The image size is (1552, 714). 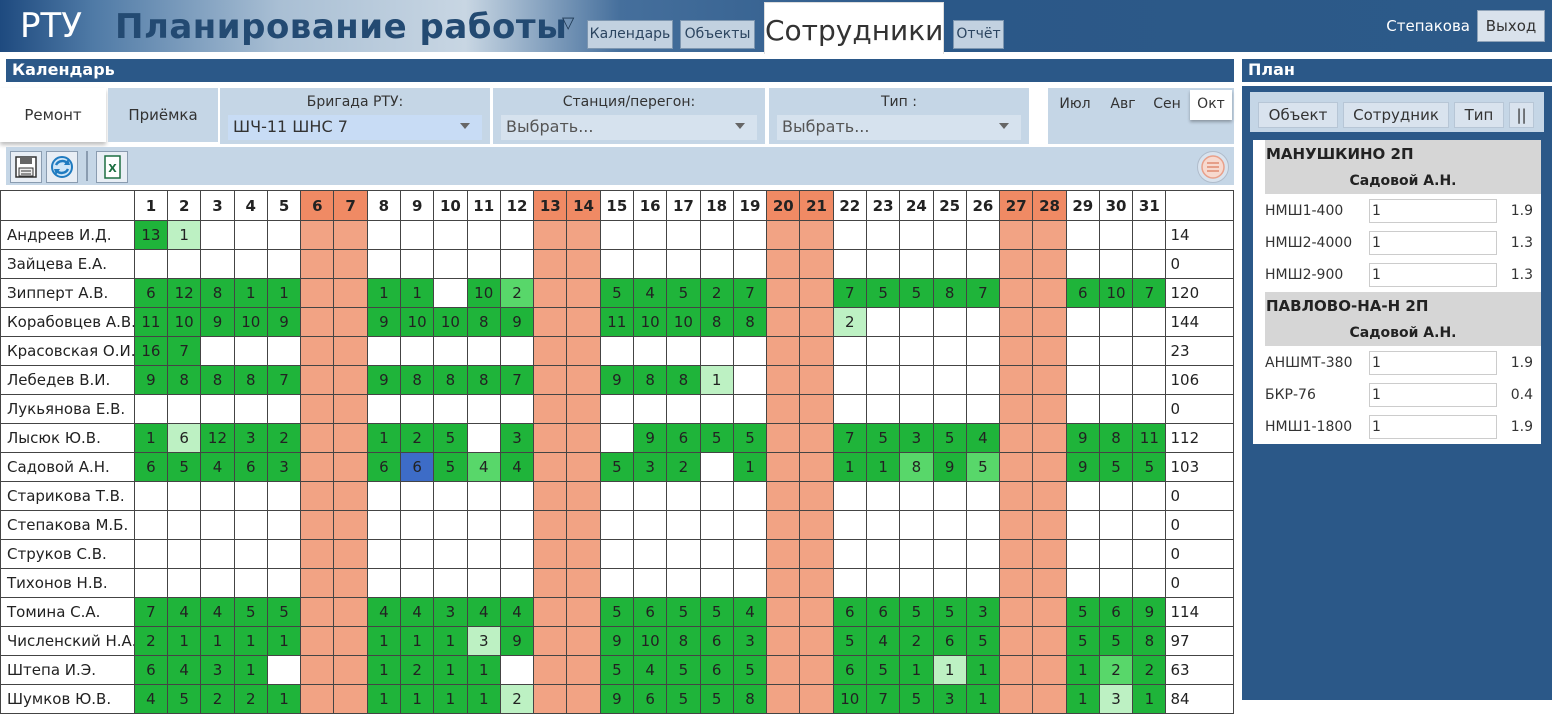 I want to click on menu-icon, so click(x=1213, y=167).